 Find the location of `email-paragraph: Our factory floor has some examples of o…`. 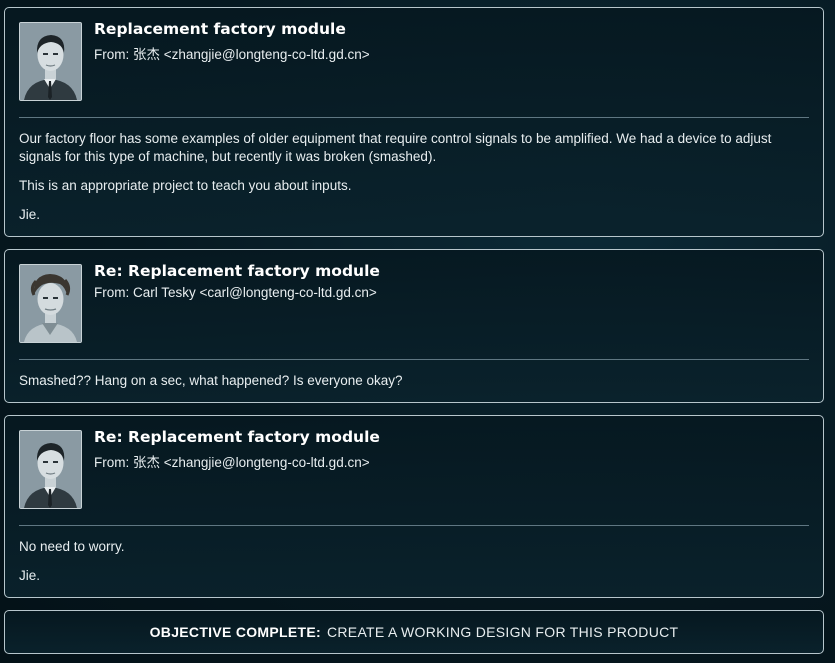

email-paragraph: Our factory floor has some examples of o… is located at coordinates (395, 147).